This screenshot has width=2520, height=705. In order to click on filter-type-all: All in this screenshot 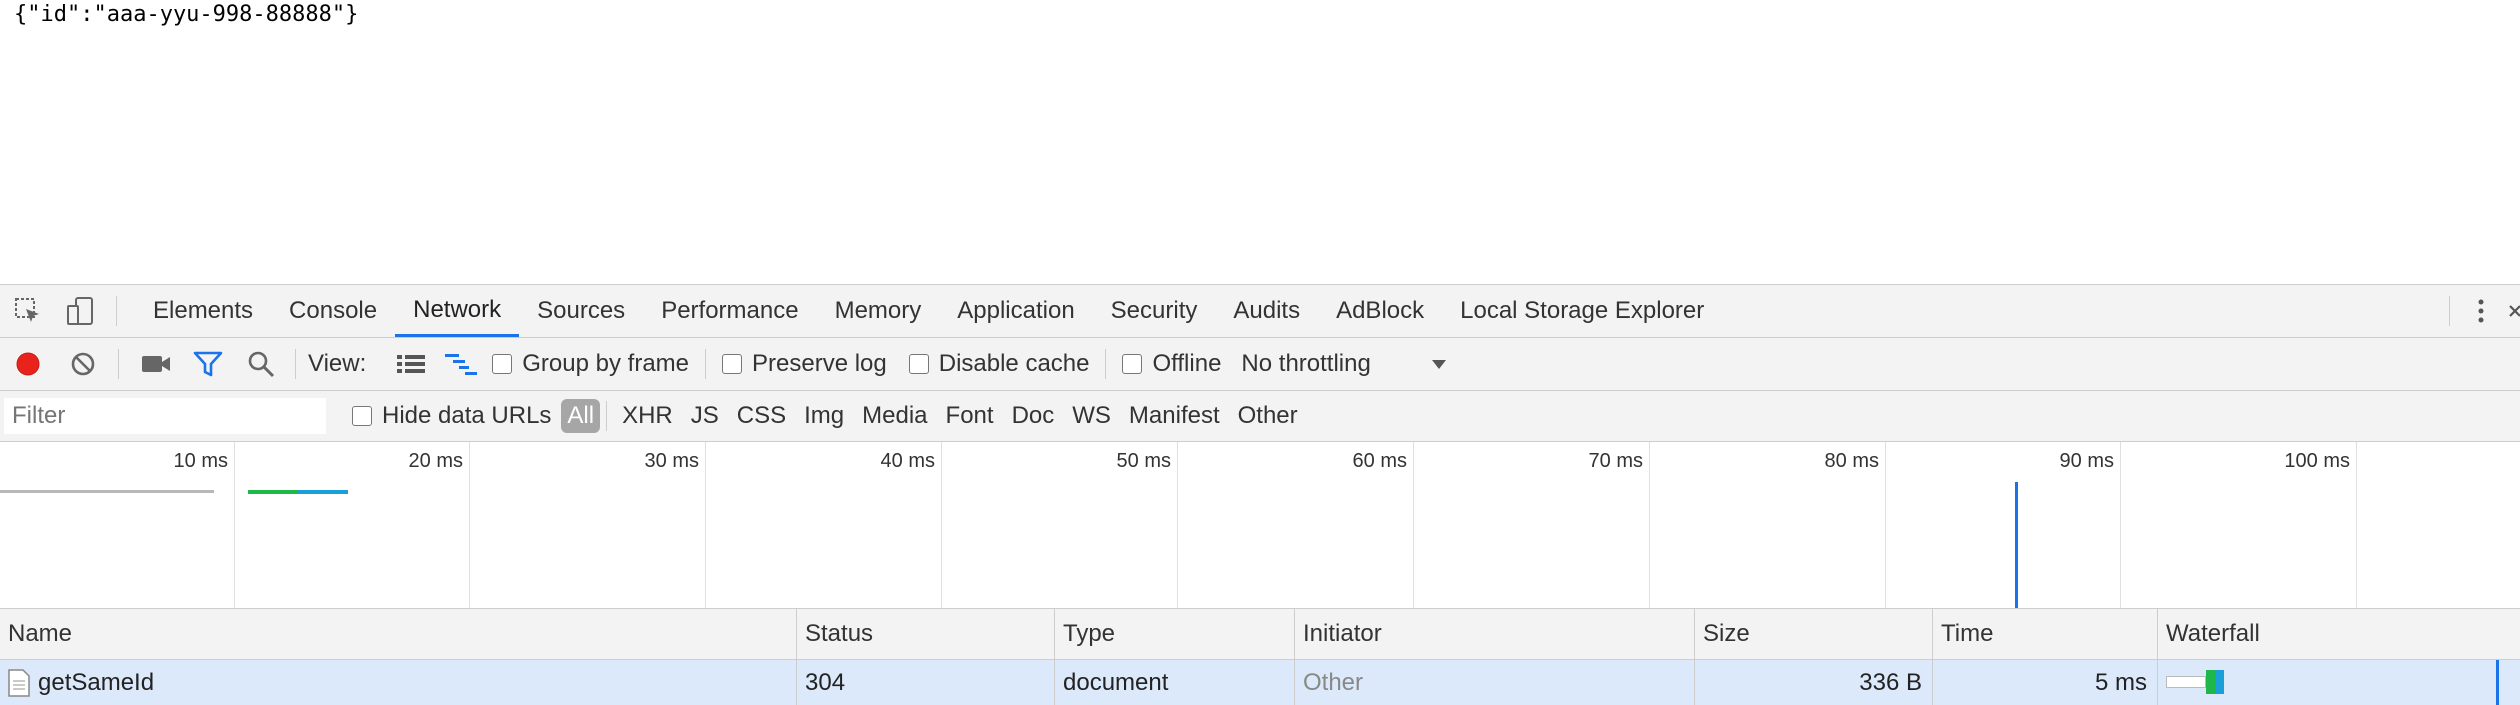, I will do `click(581, 416)`.